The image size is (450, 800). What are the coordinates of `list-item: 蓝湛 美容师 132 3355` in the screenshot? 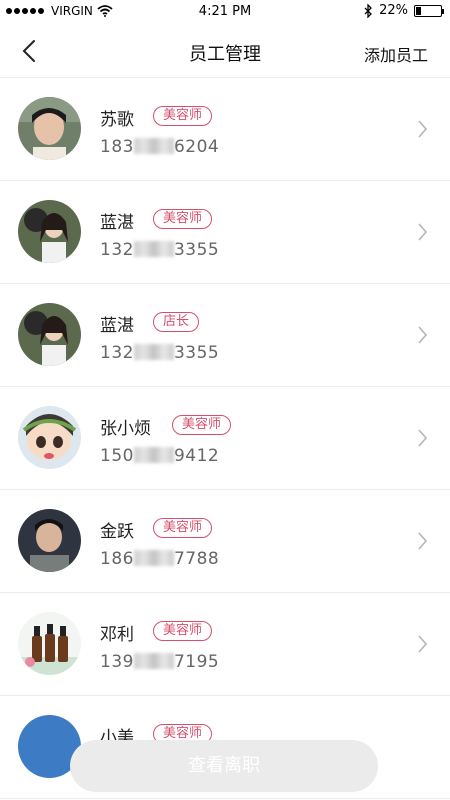 It's located at (225, 232).